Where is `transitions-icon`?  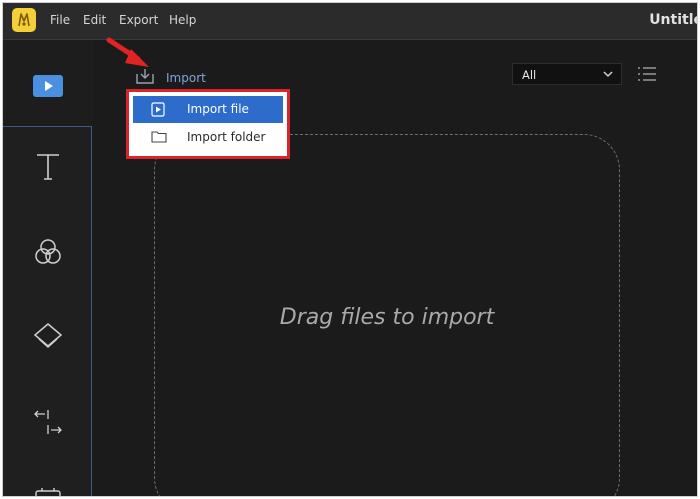
transitions-icon is located at coordinates (48, 422).